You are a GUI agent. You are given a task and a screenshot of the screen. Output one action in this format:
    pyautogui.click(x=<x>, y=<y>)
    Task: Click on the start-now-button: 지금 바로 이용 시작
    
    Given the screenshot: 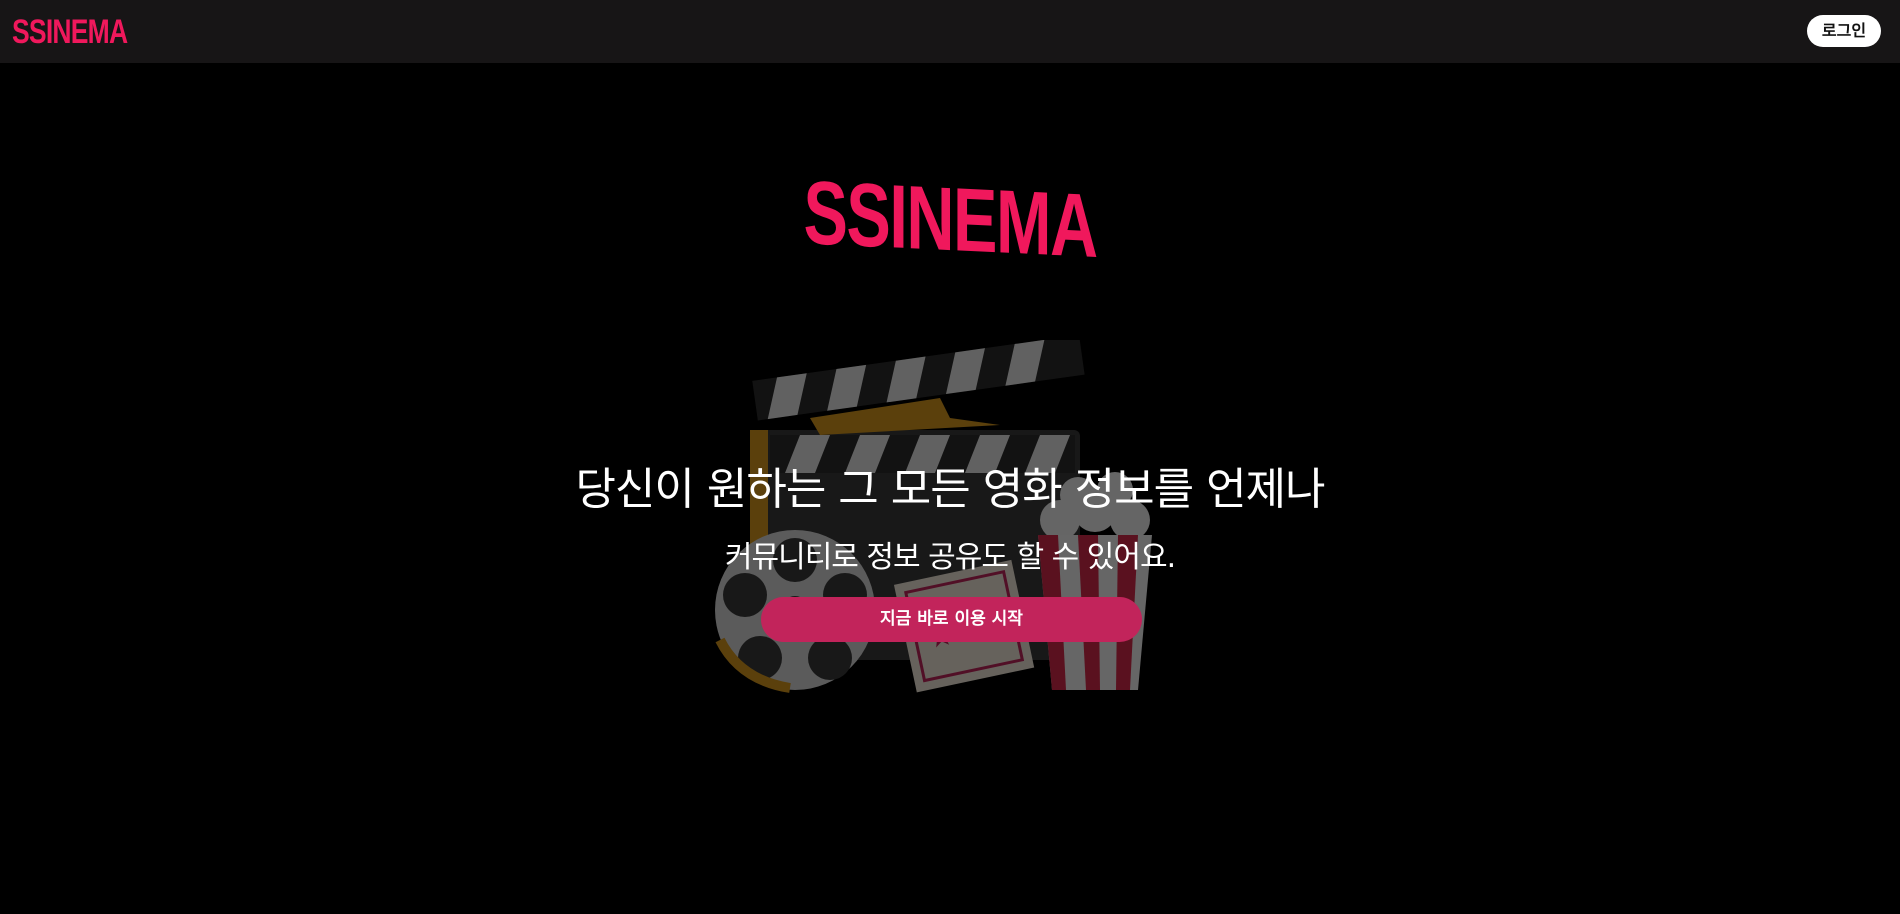 What is the action you would take?
    pyautogui.click(x=951, y=619)
    